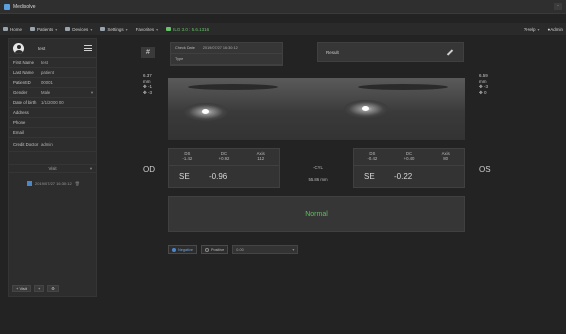 The width and height of the screenshot is (566, 334). I want to click on settings-icon, so click(103, 29).